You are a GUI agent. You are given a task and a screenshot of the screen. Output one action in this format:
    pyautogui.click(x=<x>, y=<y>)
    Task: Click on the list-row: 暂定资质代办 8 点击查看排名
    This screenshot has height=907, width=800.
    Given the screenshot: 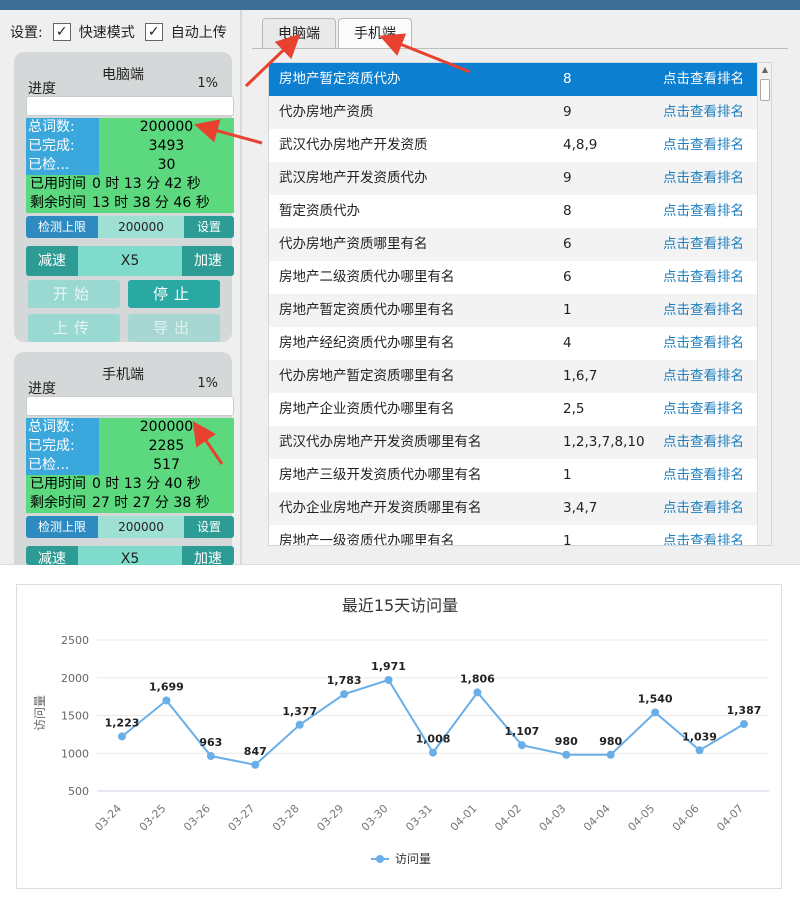 What is the action you would take?
    pyautogui.click(x=513, y=211)
    